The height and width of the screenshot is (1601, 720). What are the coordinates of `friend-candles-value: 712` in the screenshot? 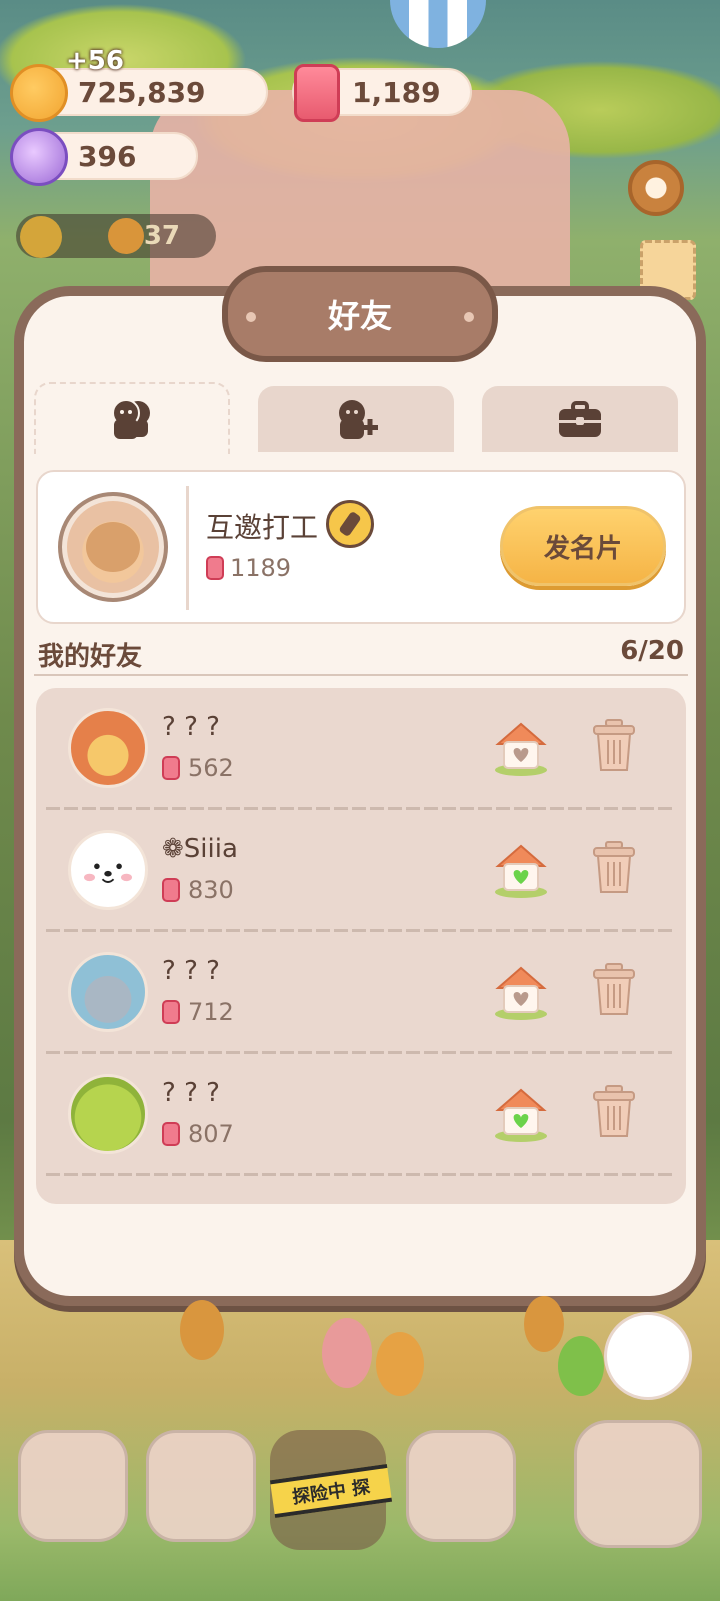 It's located at (211, 1012).